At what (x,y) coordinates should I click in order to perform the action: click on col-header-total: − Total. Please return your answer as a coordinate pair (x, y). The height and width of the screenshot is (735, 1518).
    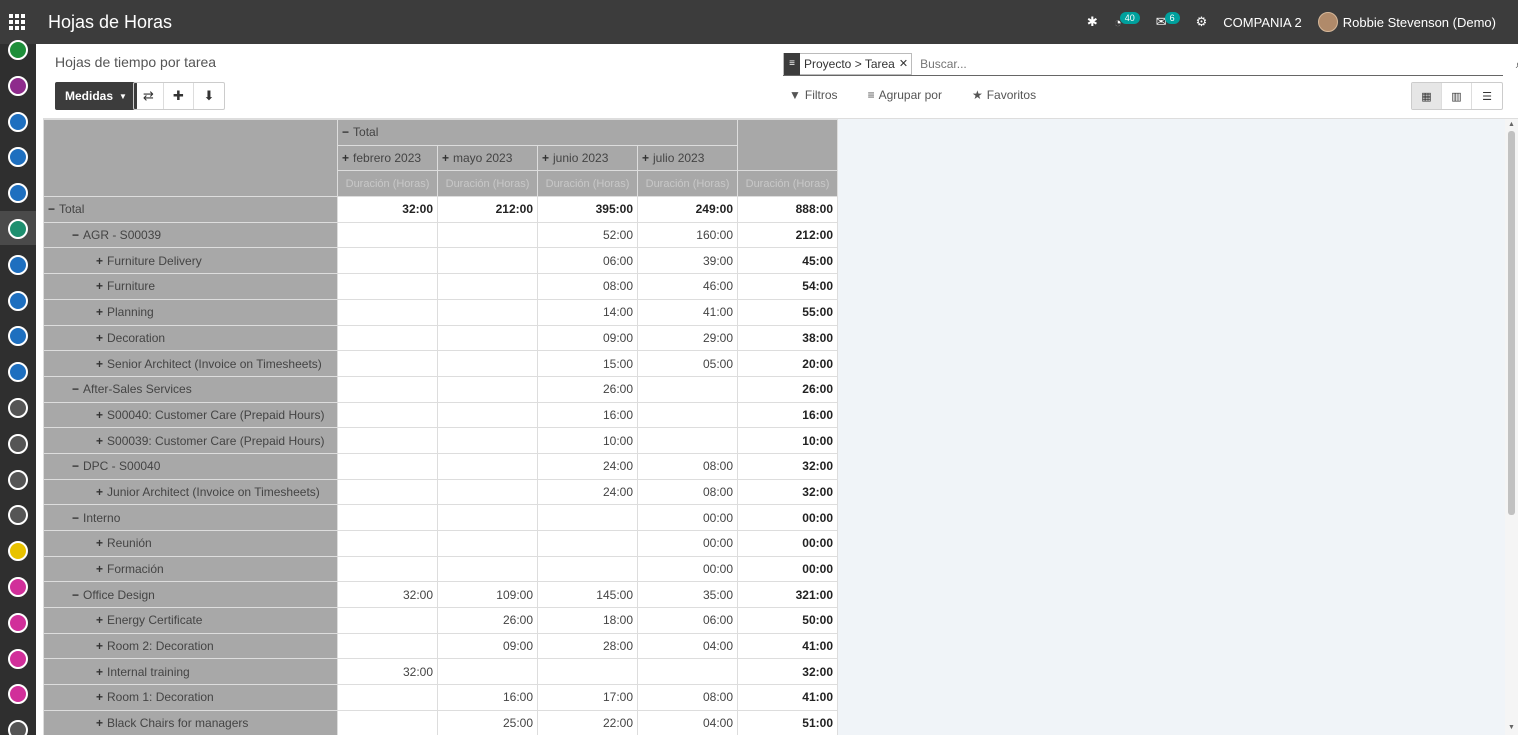
    Looking at the image, I should click on (537, 132).